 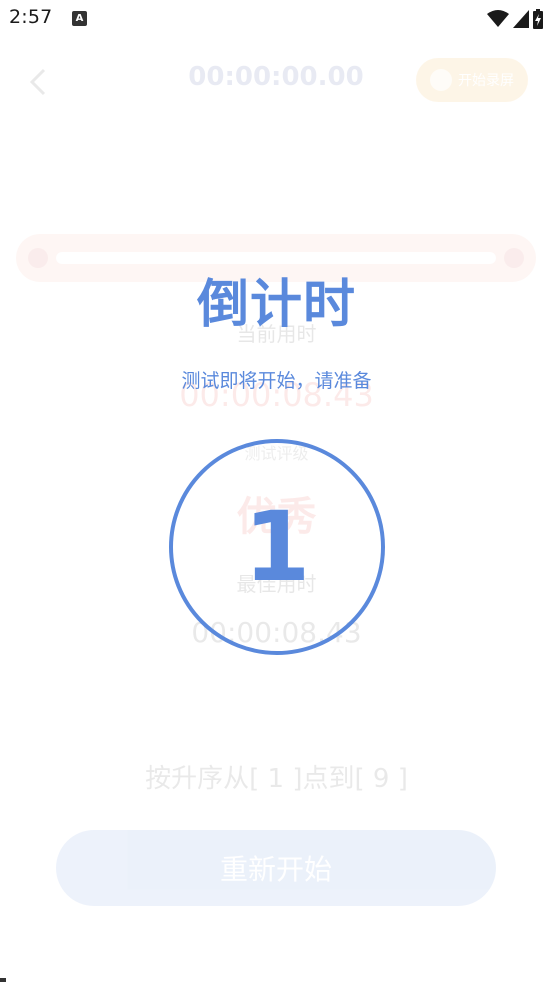 I want to click on restart-button-label: 重新开始, so click(x=275, y=869).